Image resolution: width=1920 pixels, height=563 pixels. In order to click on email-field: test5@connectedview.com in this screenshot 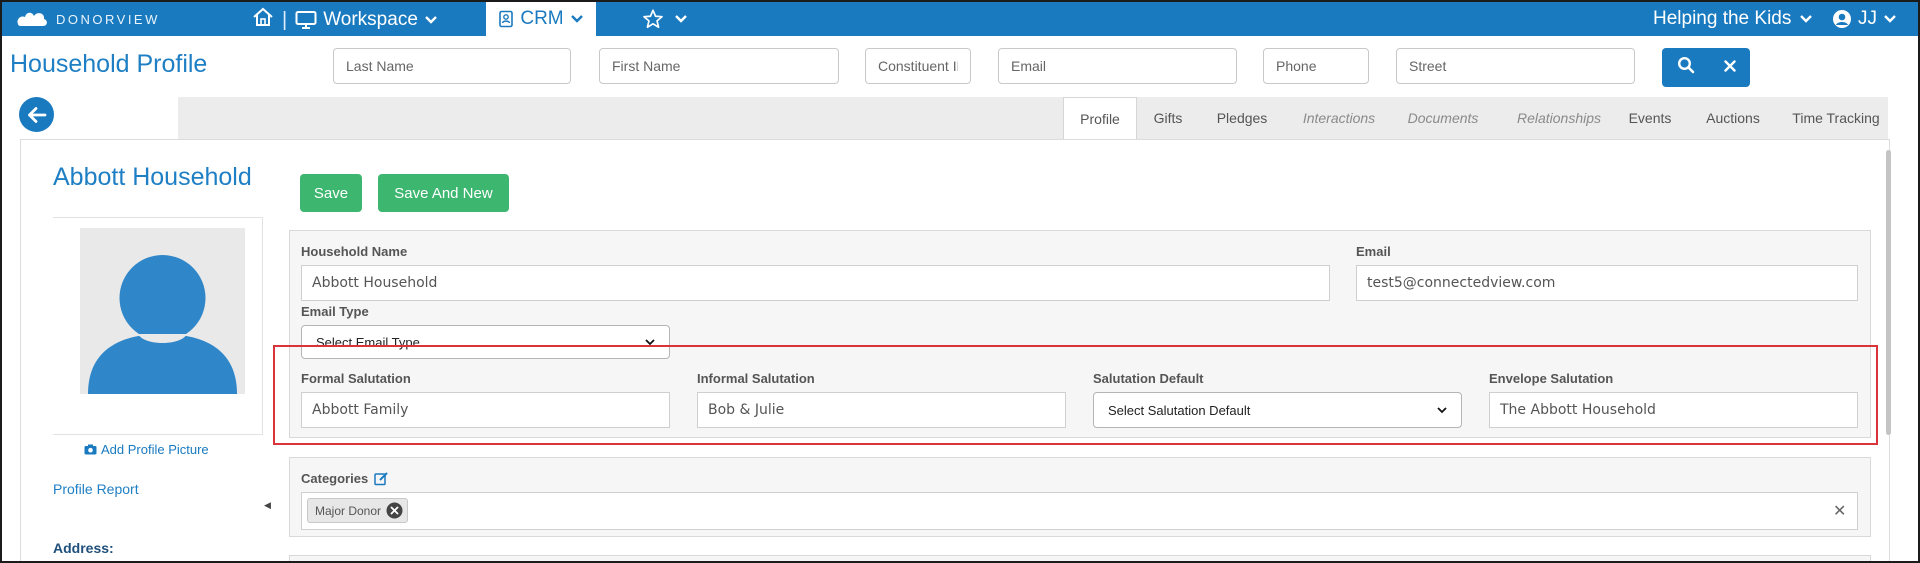, I will do `click(1607, 283)`.